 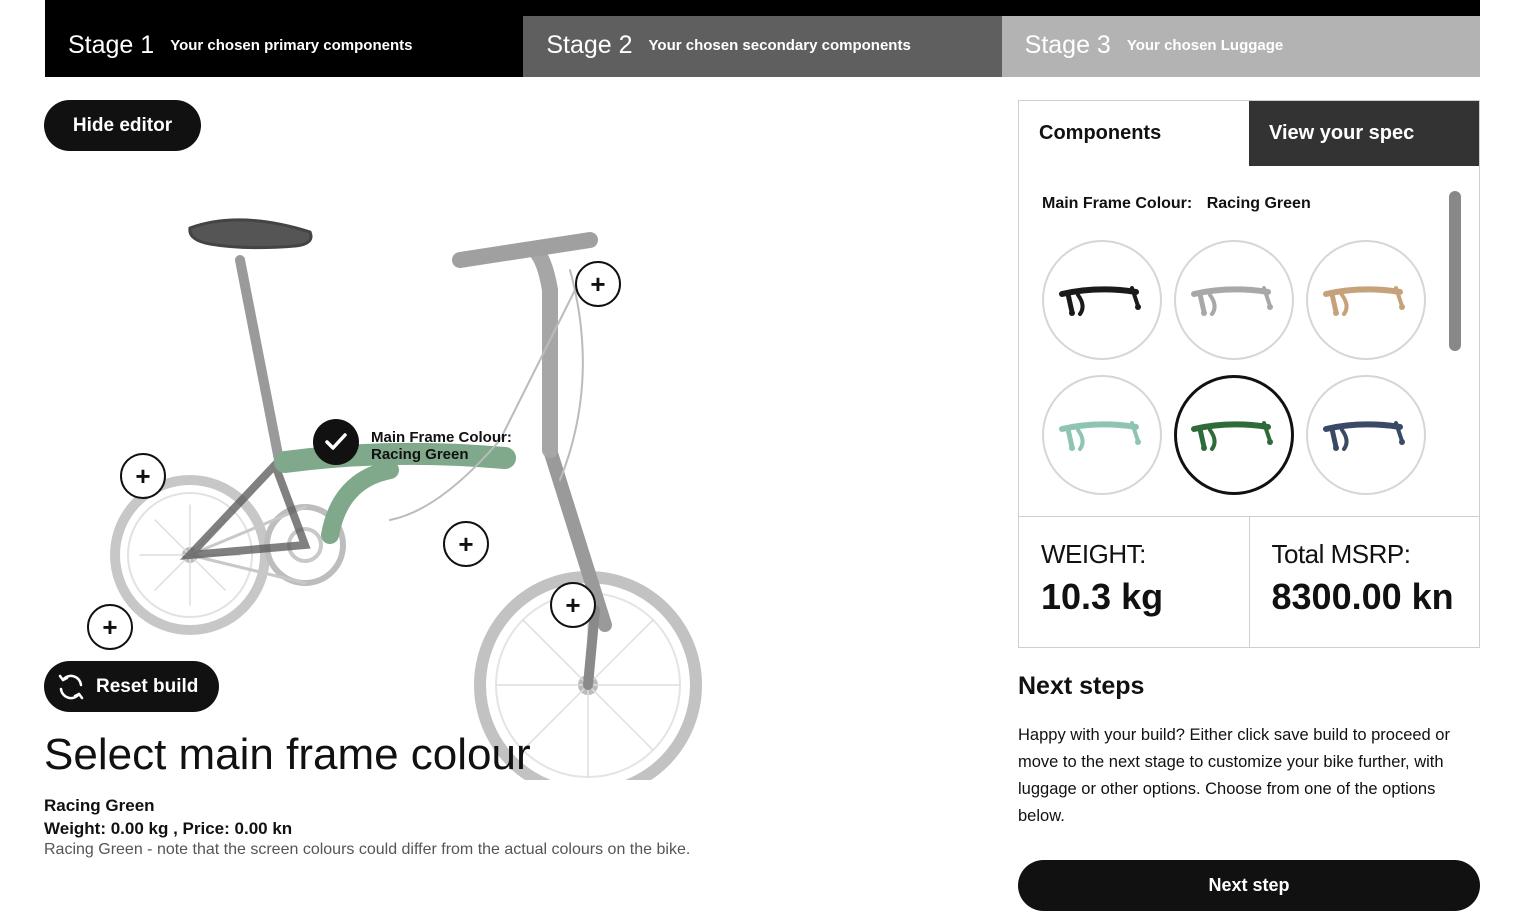 I want to click on tab-components: Components, so click(x=1134, y=133).